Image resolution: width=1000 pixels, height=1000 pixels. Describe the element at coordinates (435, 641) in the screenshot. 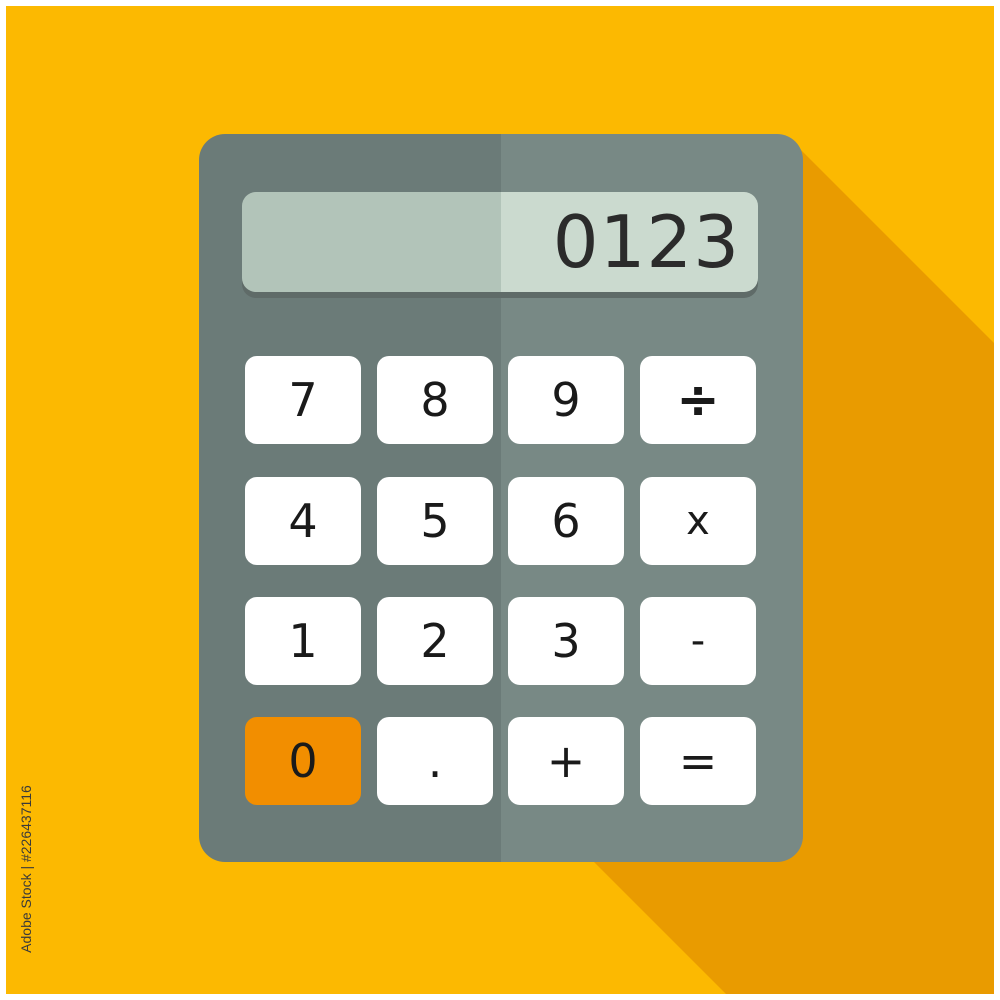

I see `key-2: 2` at that location.